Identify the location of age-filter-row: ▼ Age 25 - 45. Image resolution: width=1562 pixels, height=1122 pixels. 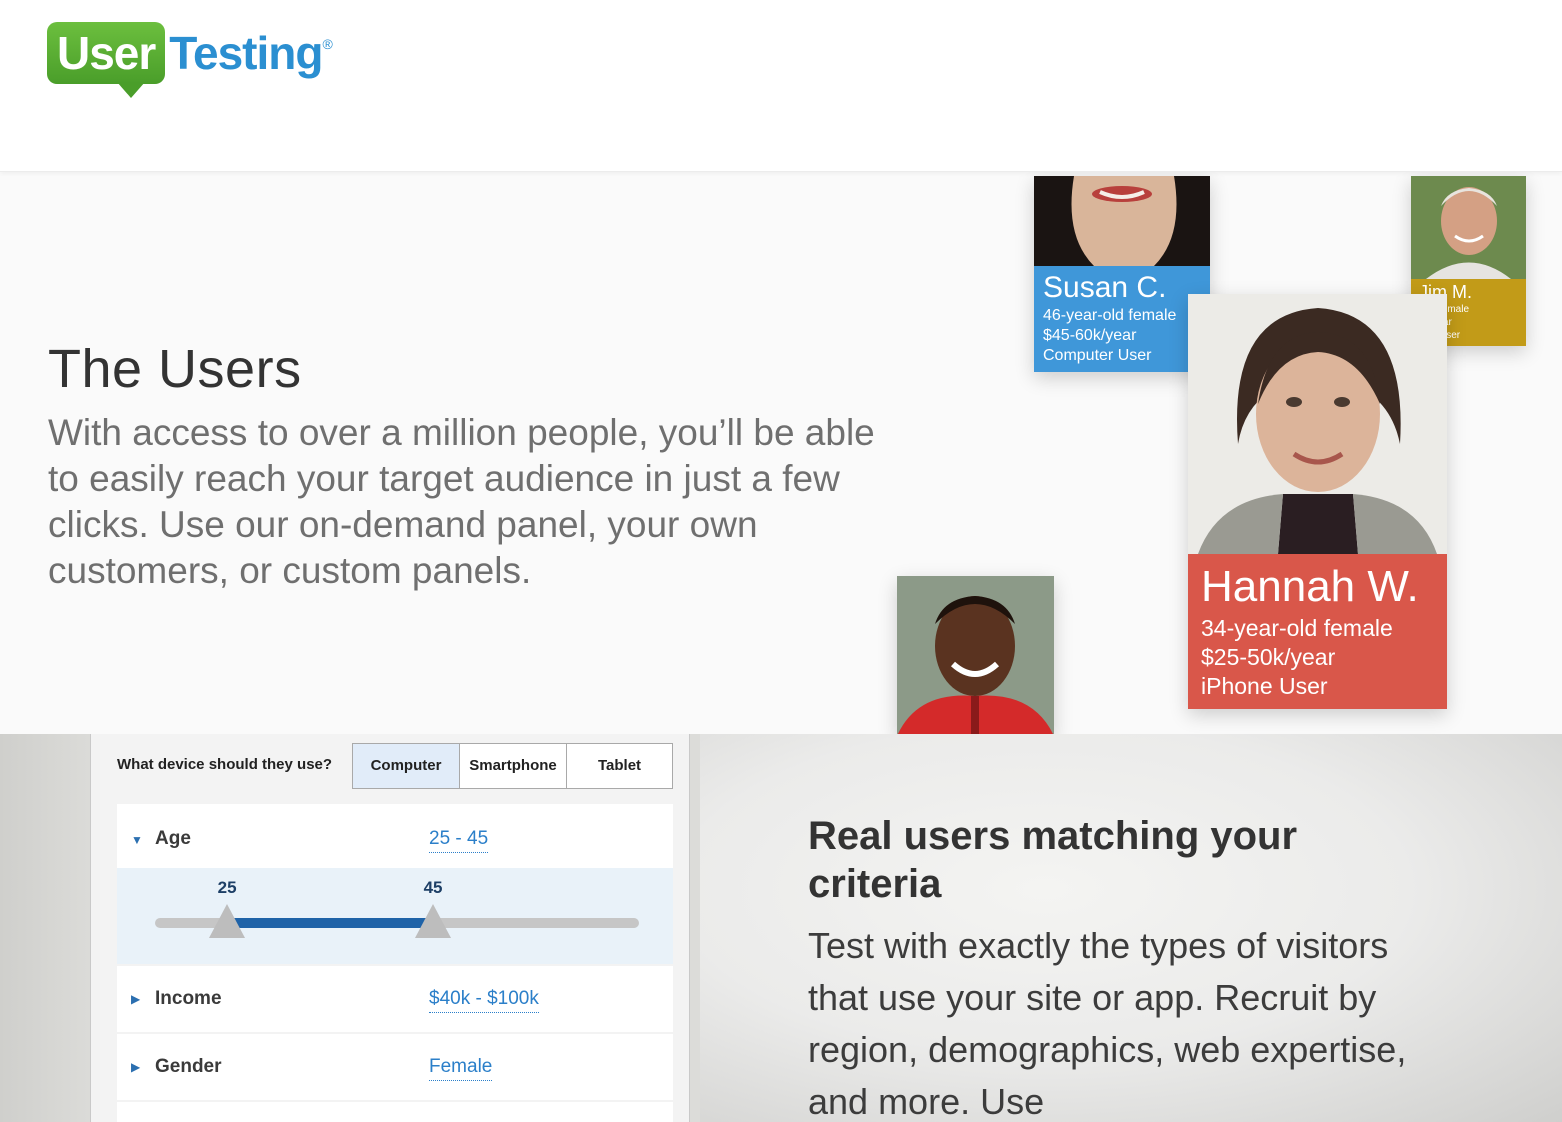
(395, 836).